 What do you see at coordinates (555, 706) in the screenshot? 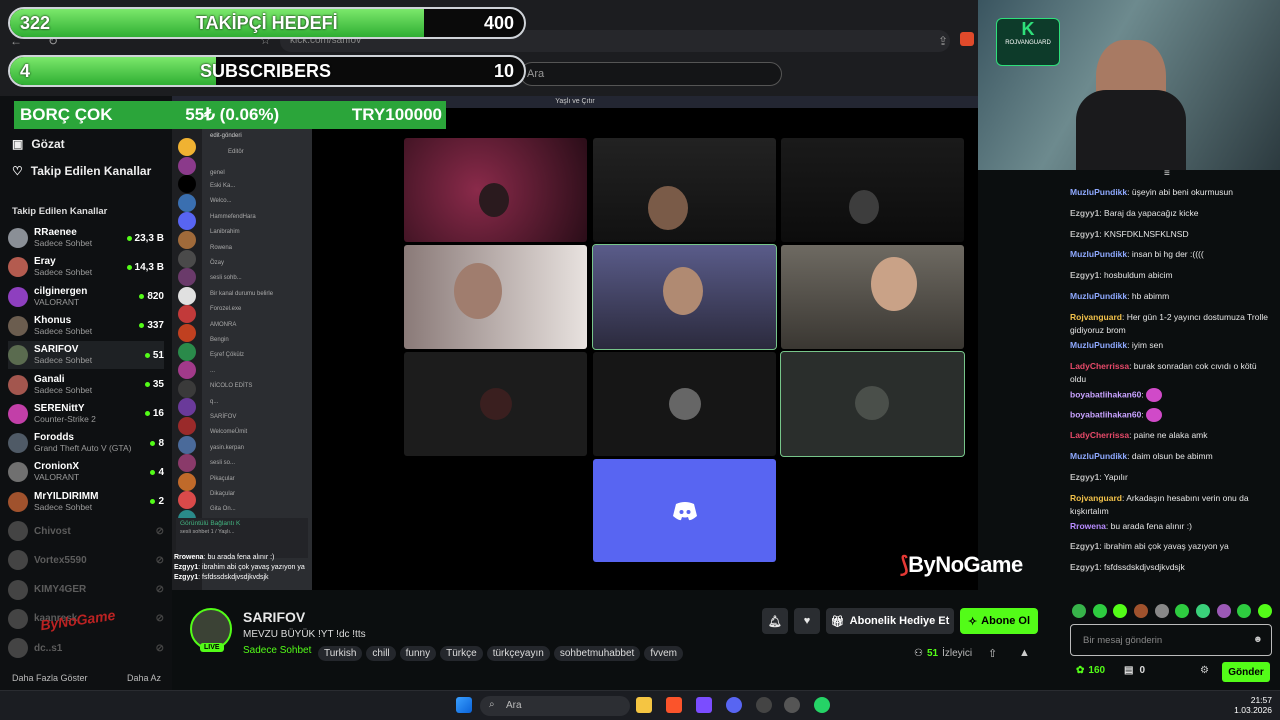
I see `taskbar-search: ⌕ Ara` at bounding box center [555, 706].